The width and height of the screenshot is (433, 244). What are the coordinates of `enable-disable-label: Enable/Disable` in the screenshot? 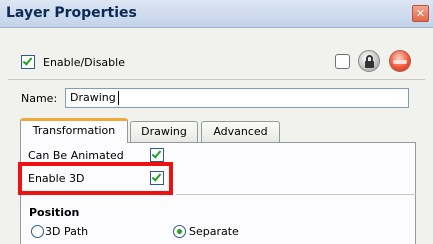 It's located at (84, 62).